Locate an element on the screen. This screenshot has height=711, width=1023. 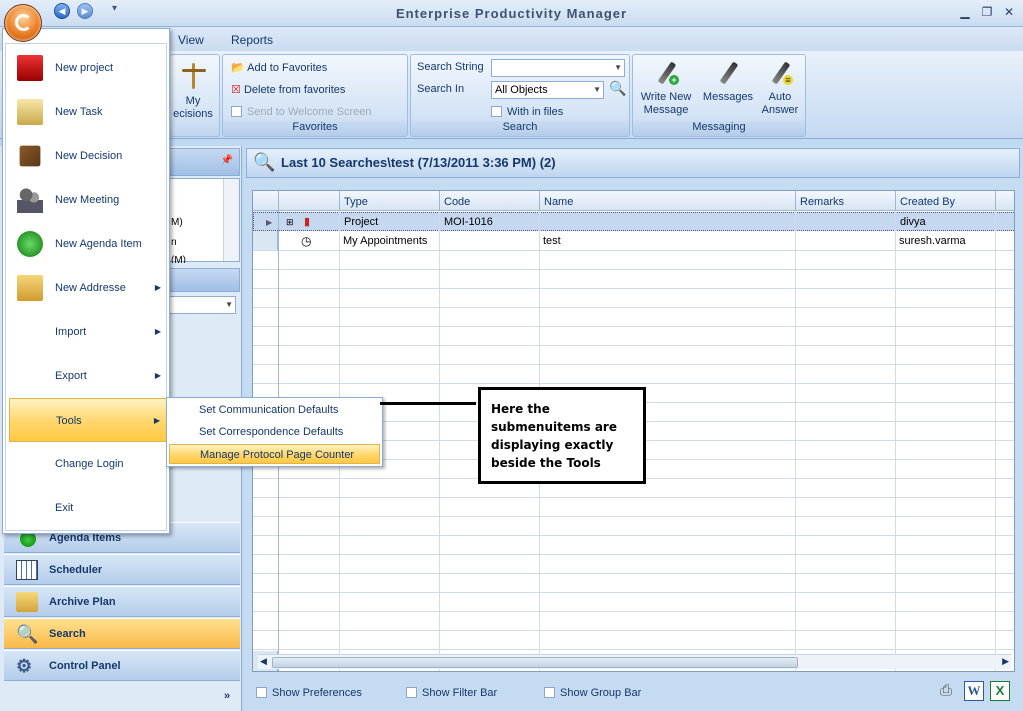
show-preferences-label: Show Preferences is located at coordinates (317, 693).